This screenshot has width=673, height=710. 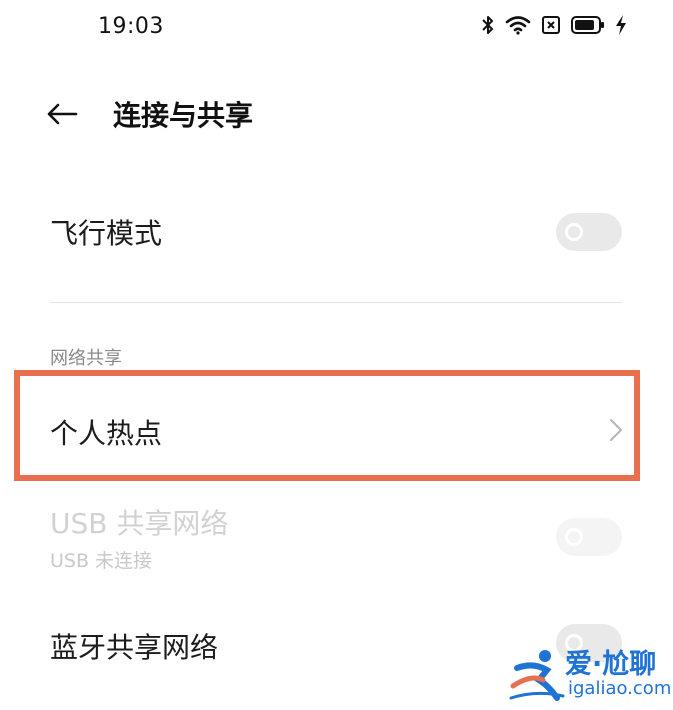 I want to click on airplane-mode-row: 飞行模式, so click(x=336, y=235).